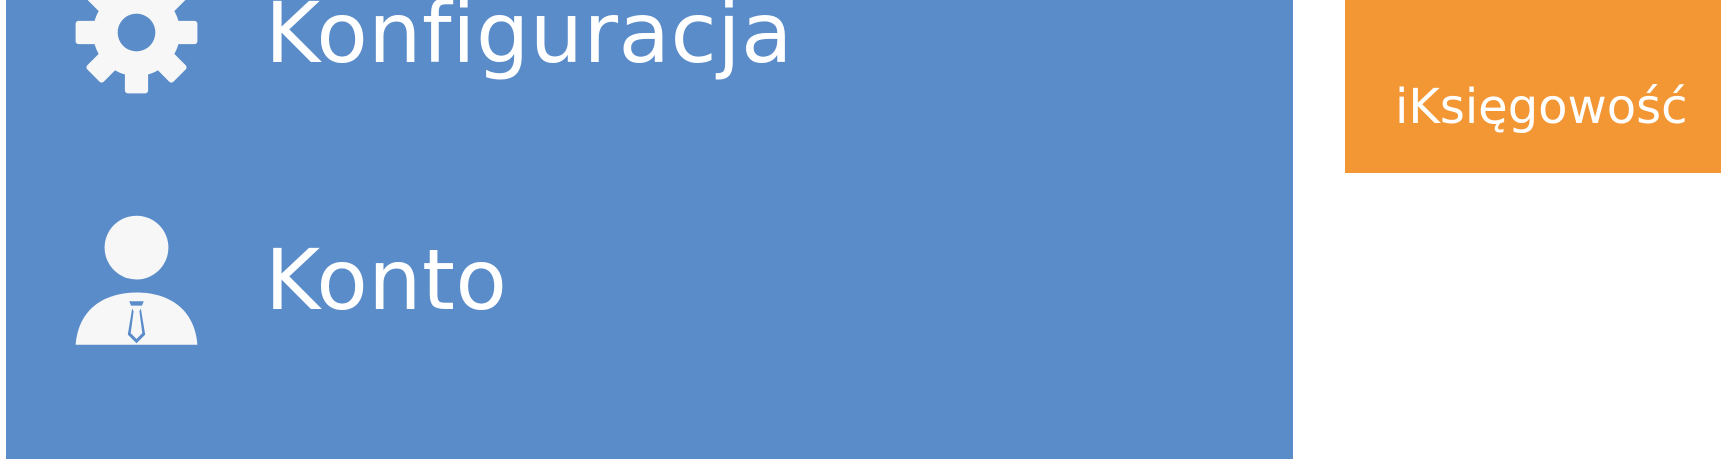 This screenshot has height=463, width=1721. Describe the element at coordinates (860, 461) in the screenshot. I see `bottom-divider` at that location.